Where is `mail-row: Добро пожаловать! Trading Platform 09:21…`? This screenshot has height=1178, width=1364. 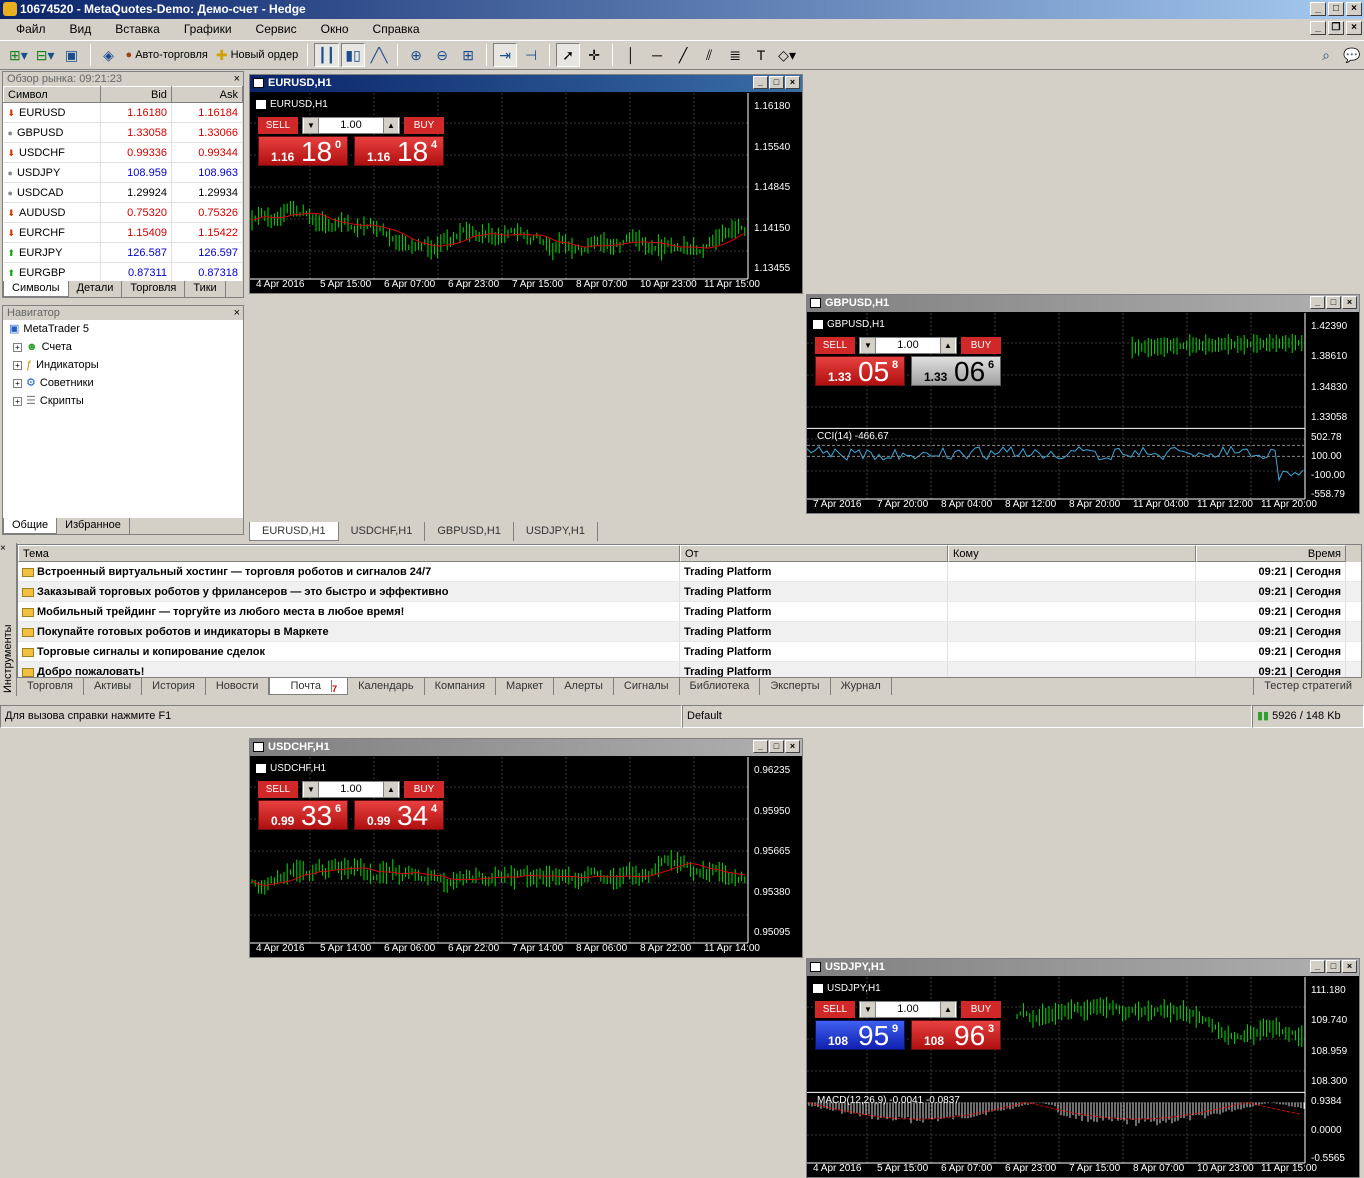
mail-row: Добро пожаловать! Trading Platform 09:21… is located at coordinates (689, 669).